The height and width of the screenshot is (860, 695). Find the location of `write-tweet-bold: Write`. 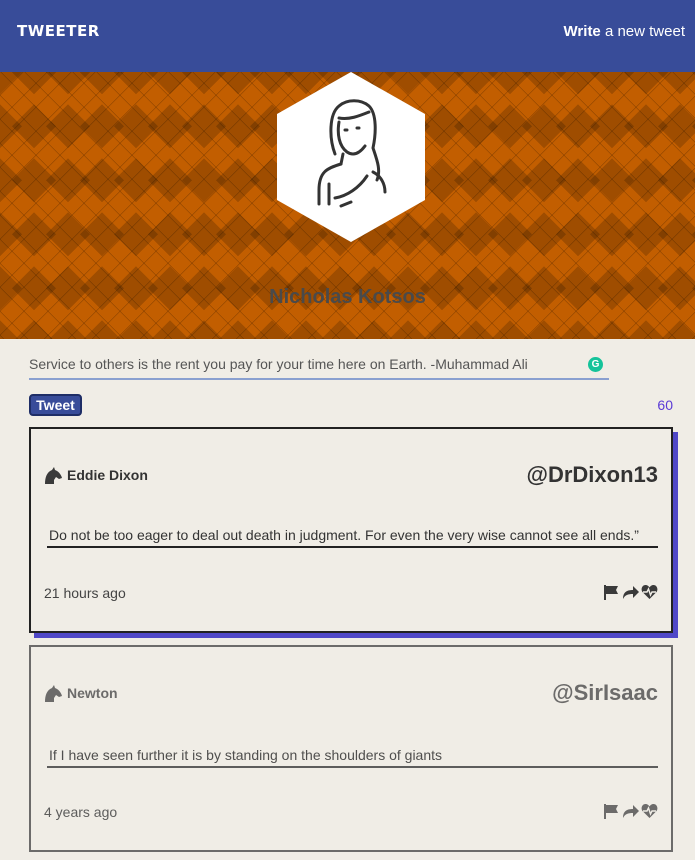

write-tweet-bold: Write is located at coordinates (582, 31).